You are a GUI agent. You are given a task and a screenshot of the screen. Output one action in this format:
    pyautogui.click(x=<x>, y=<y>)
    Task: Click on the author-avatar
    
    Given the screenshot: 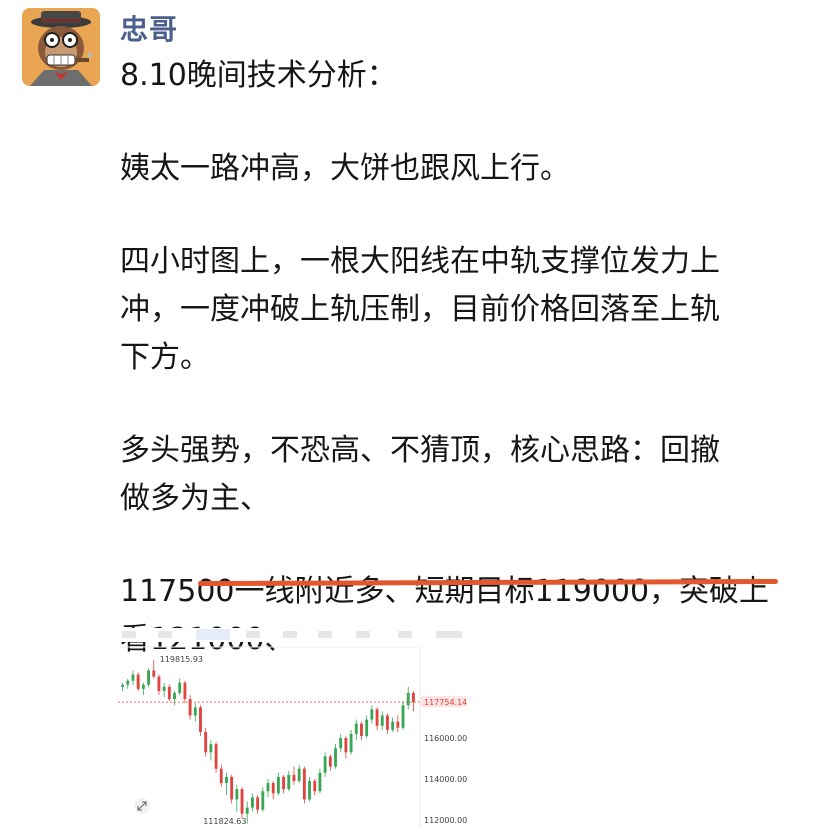 What is the action you would take?
    pyautogui.click(x=61, y=47)
    